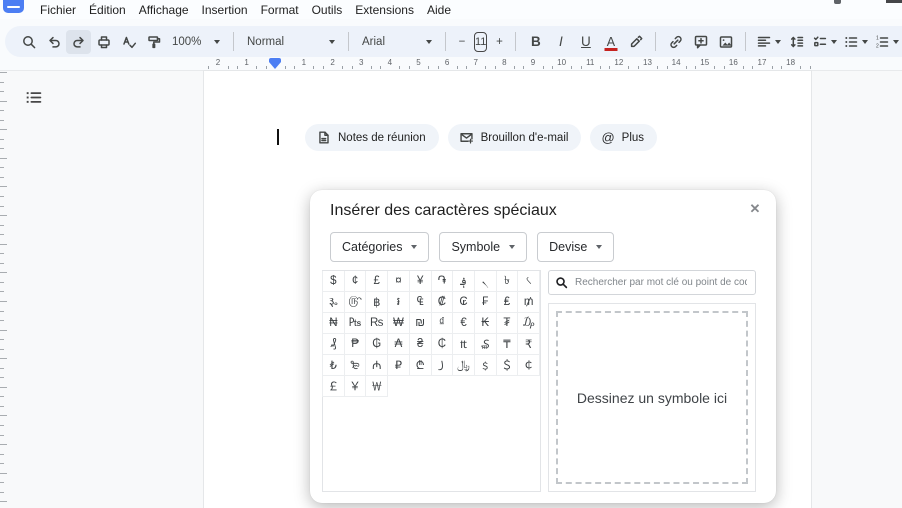 The image size is (902, 508). Describe the element at coordinates (377, 302) in the screenshot. I see `symbol-cell: ฿` at that location.